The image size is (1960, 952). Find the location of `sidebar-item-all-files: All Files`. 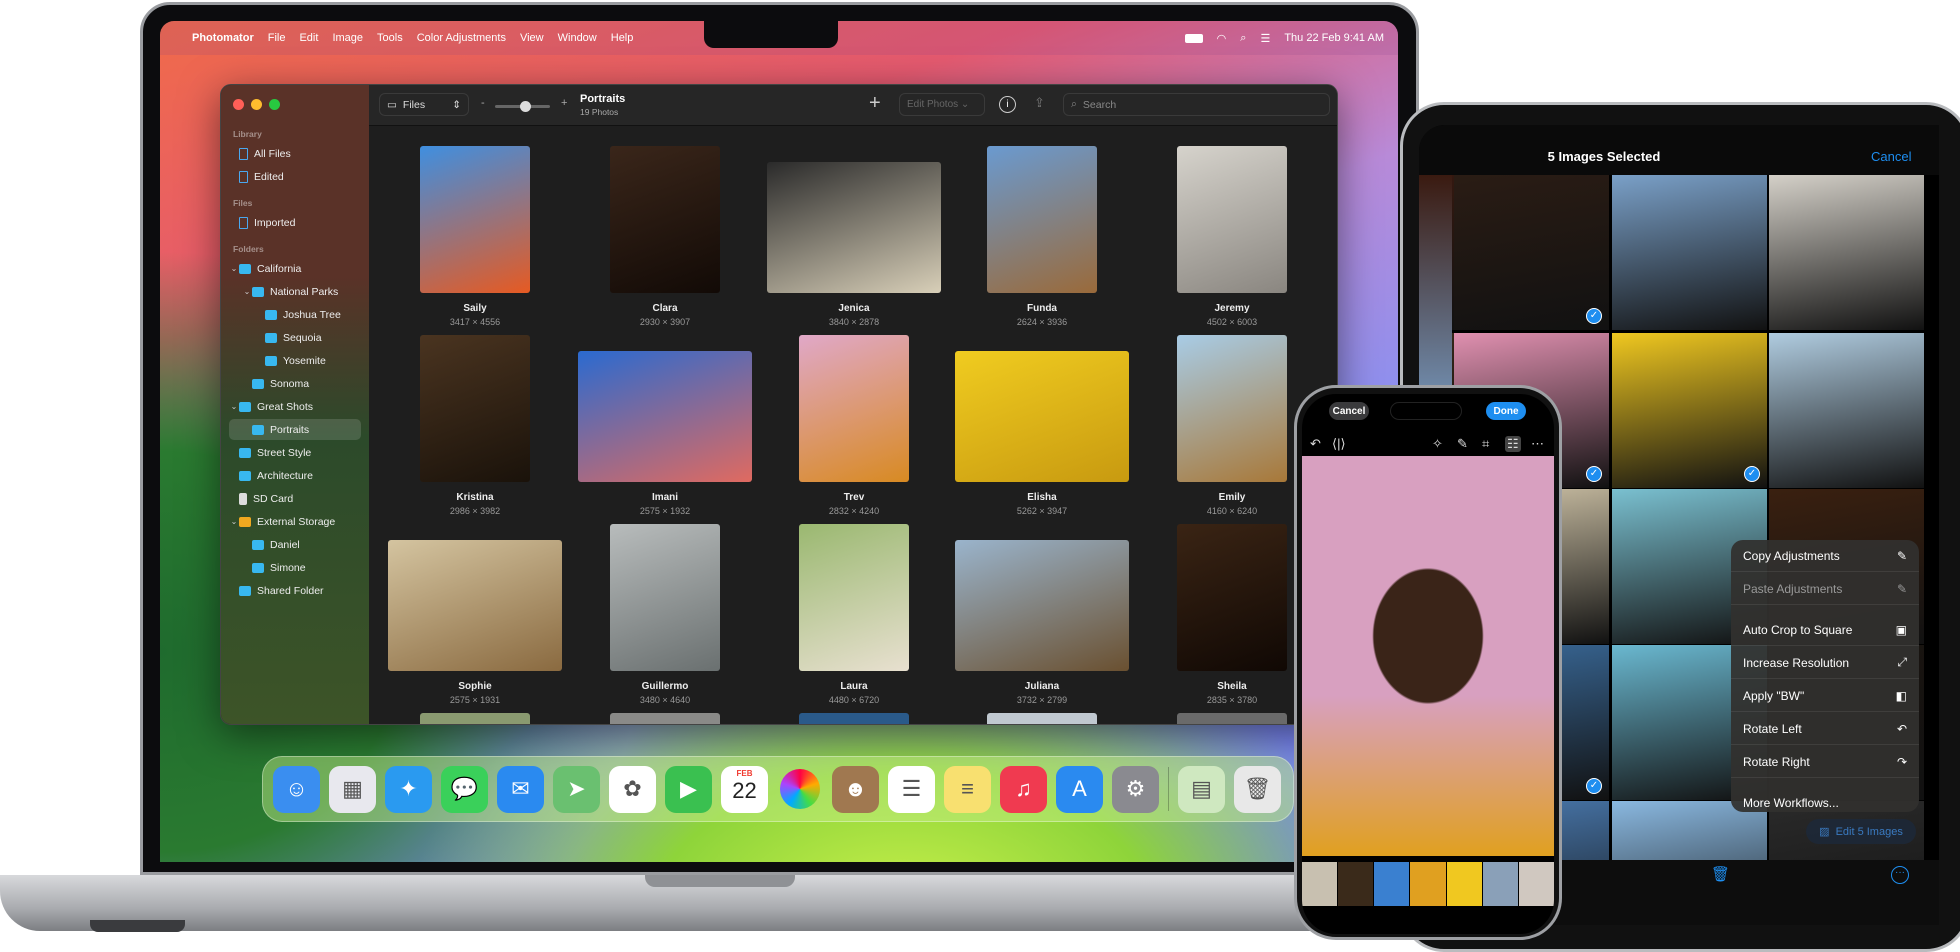

sidebar-item-all-files: All Files is located at coordinates (295, 153).